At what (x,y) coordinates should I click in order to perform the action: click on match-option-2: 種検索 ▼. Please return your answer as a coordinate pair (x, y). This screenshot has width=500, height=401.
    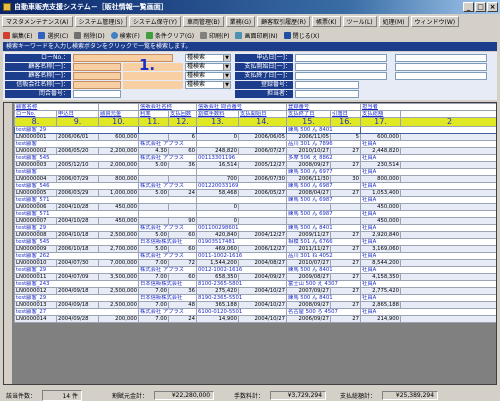
    Looking at the image, I should click on (208, 67).